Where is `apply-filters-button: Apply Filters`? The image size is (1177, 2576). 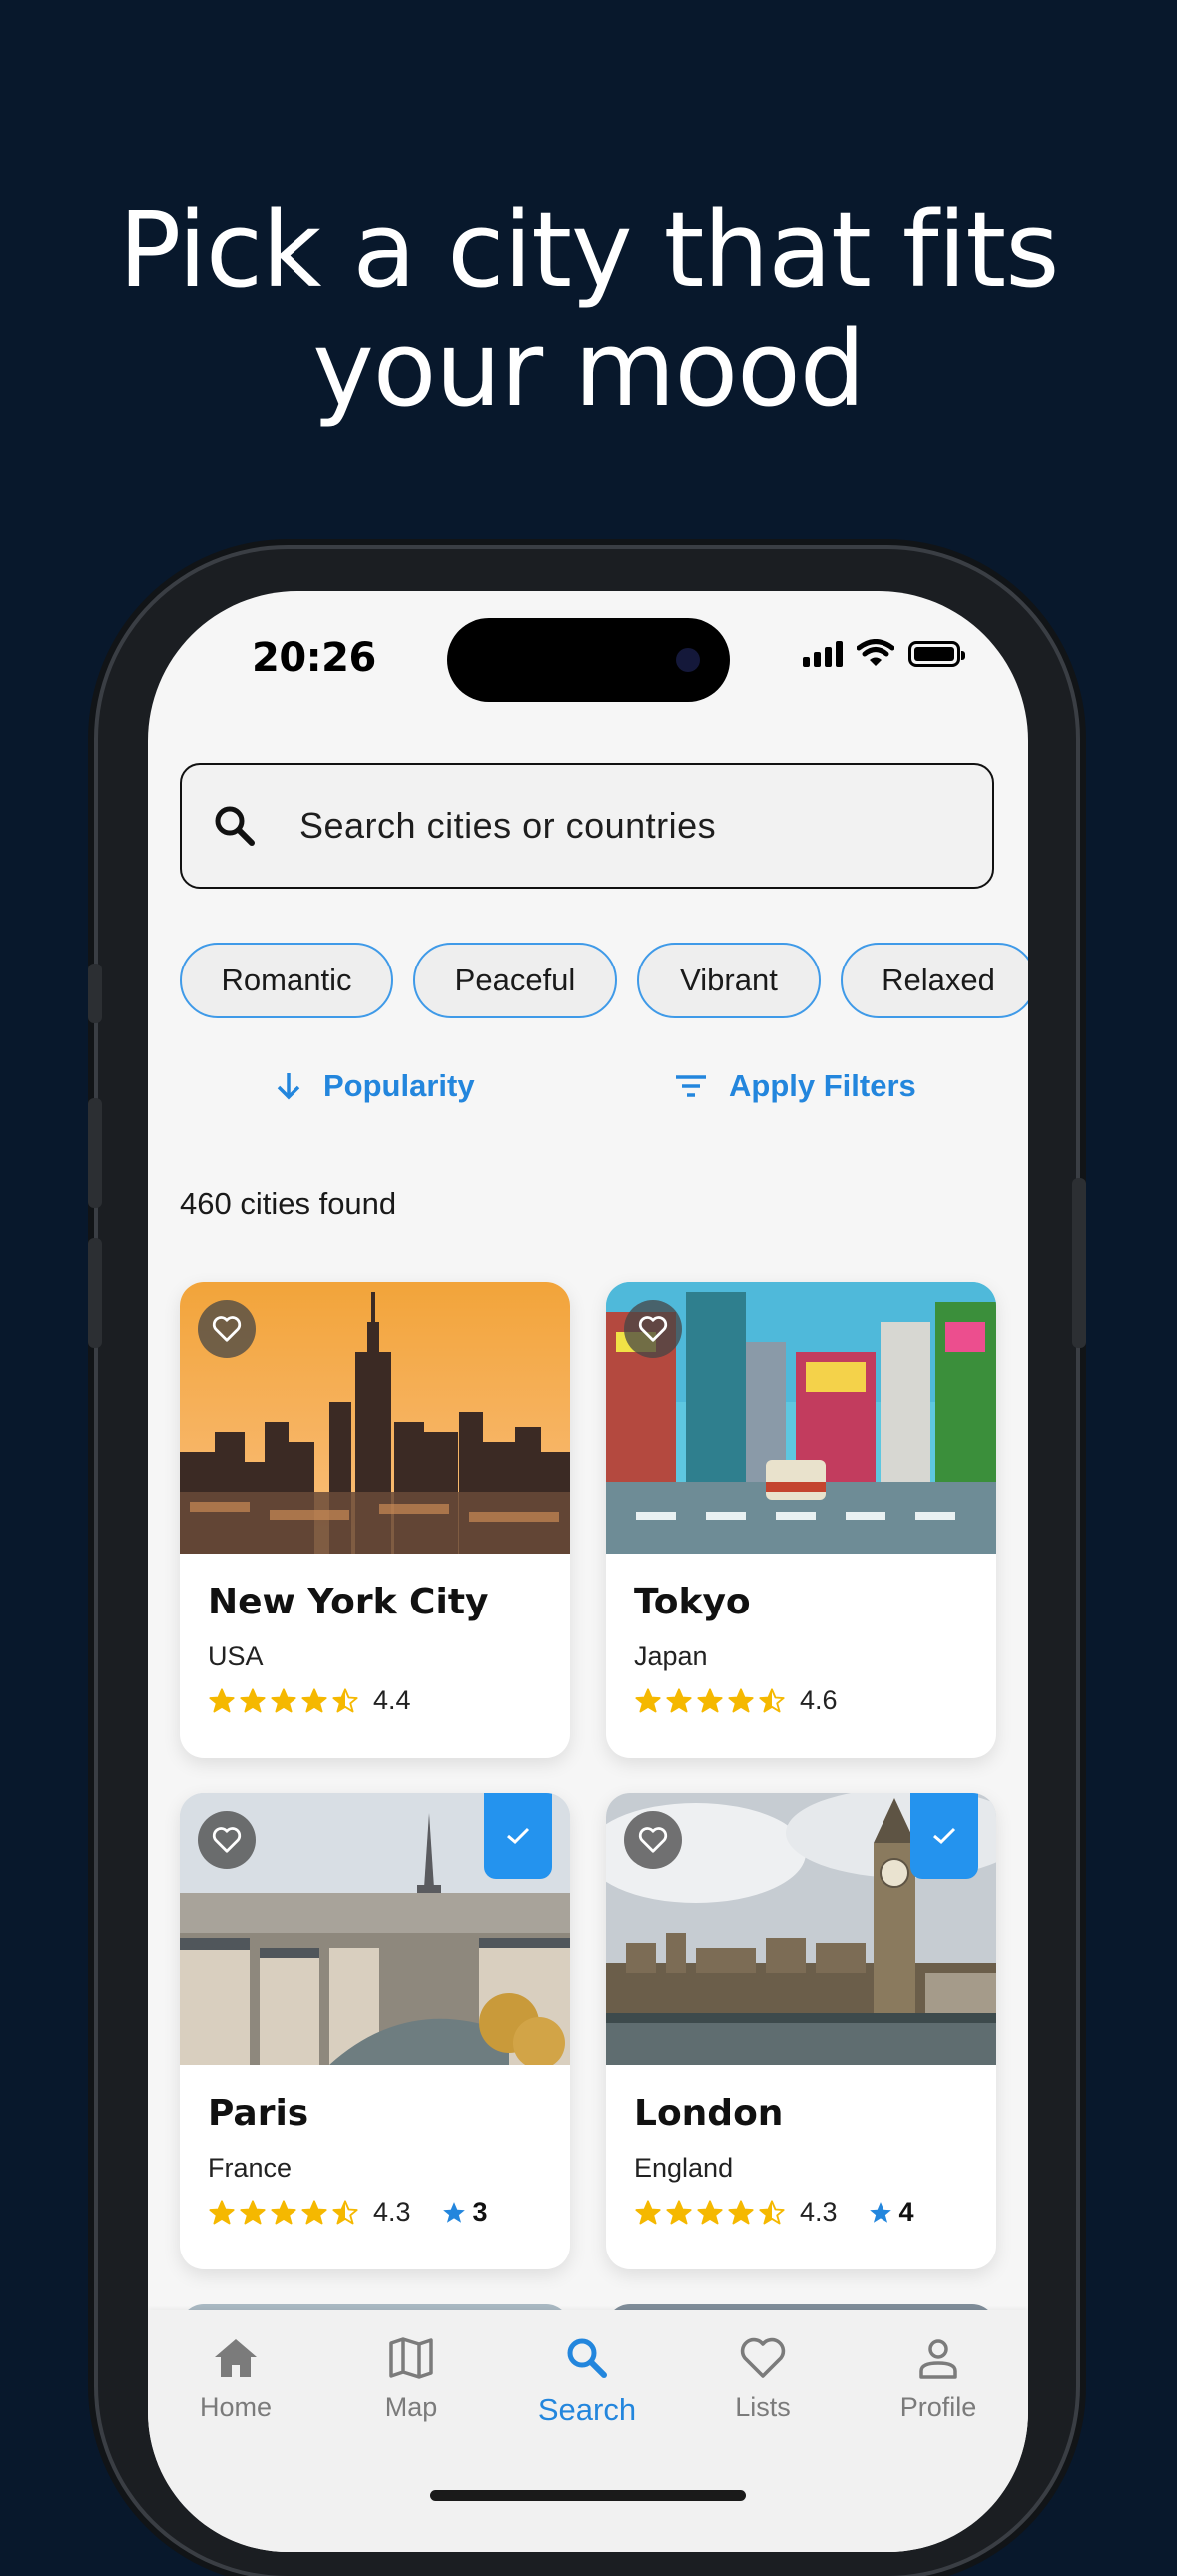
apply-filters-button: Apply Filters is located at coordinates (795, 1086).